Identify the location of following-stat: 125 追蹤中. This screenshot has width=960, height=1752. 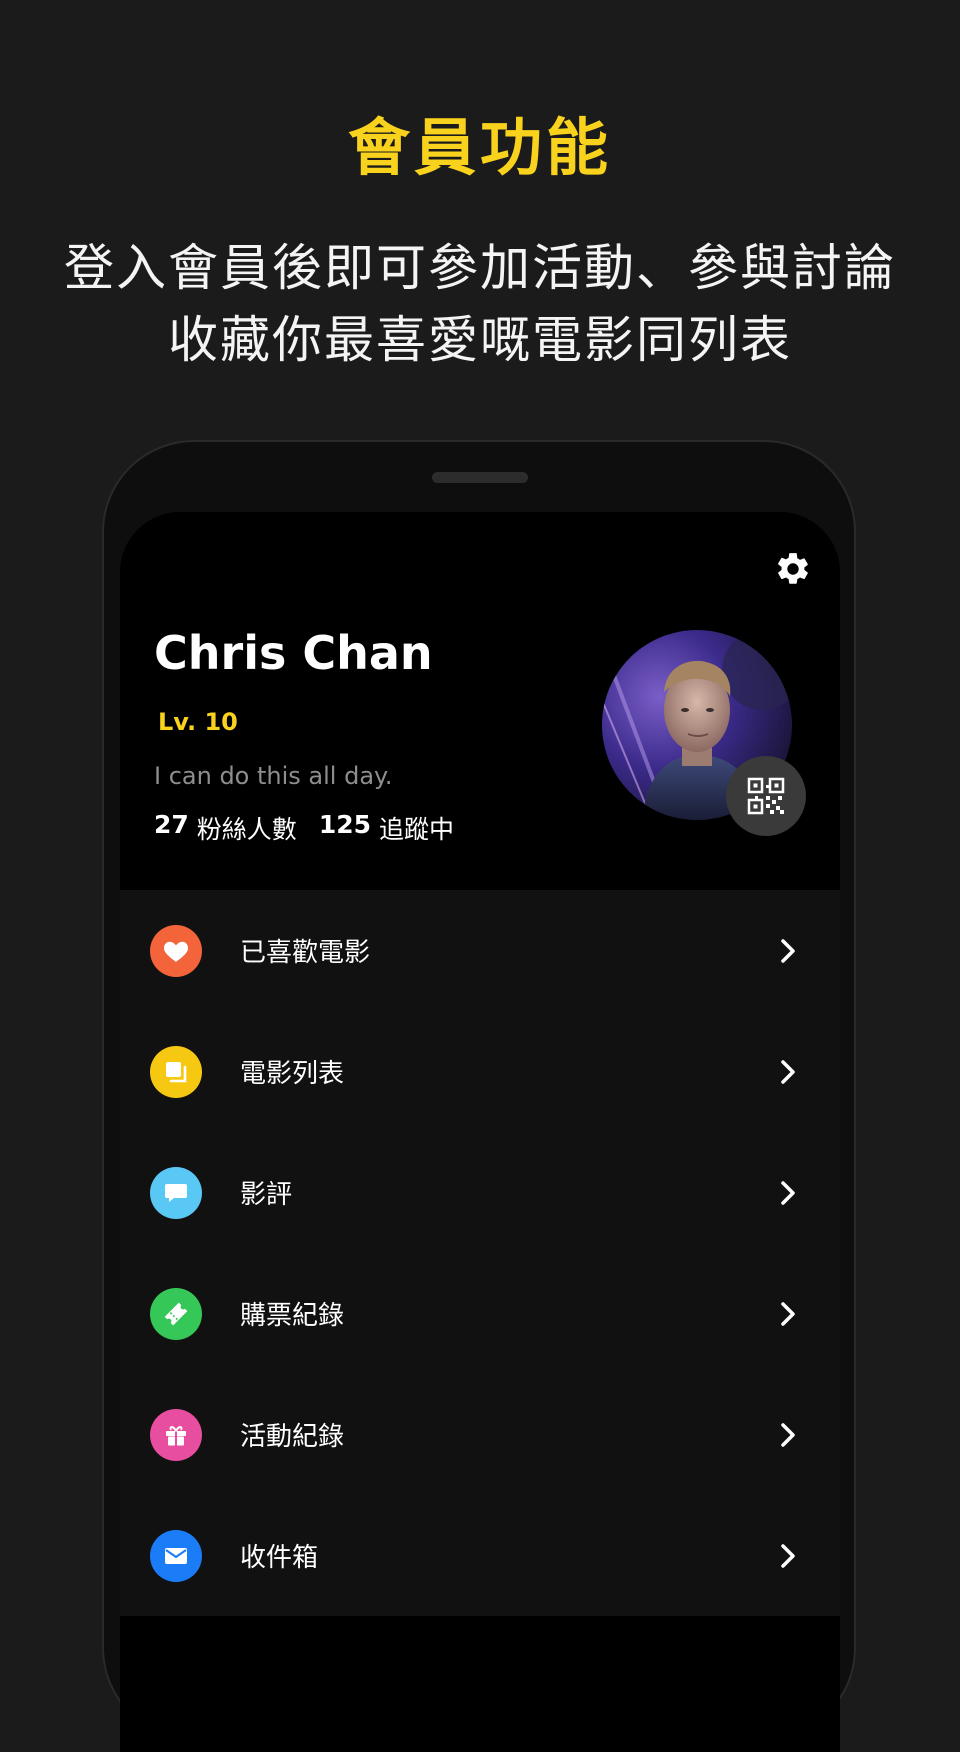
(386, 828).